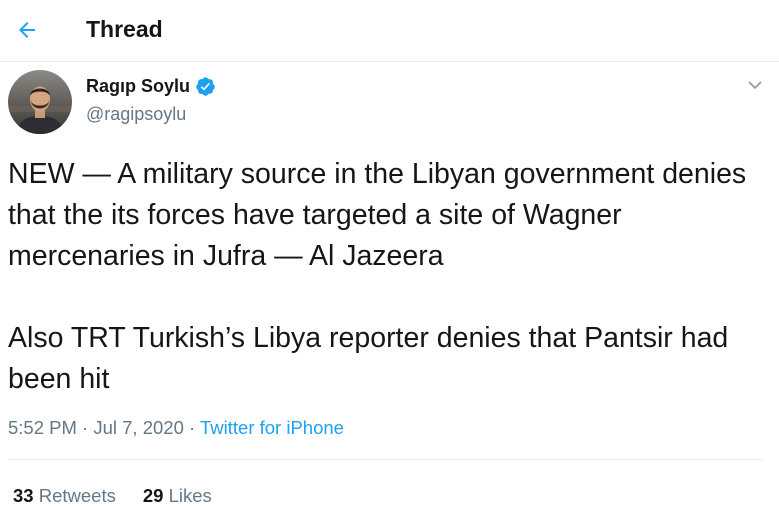 The image size is (779, 507). I want to click on likes-label: Likes, so click(190, 495).